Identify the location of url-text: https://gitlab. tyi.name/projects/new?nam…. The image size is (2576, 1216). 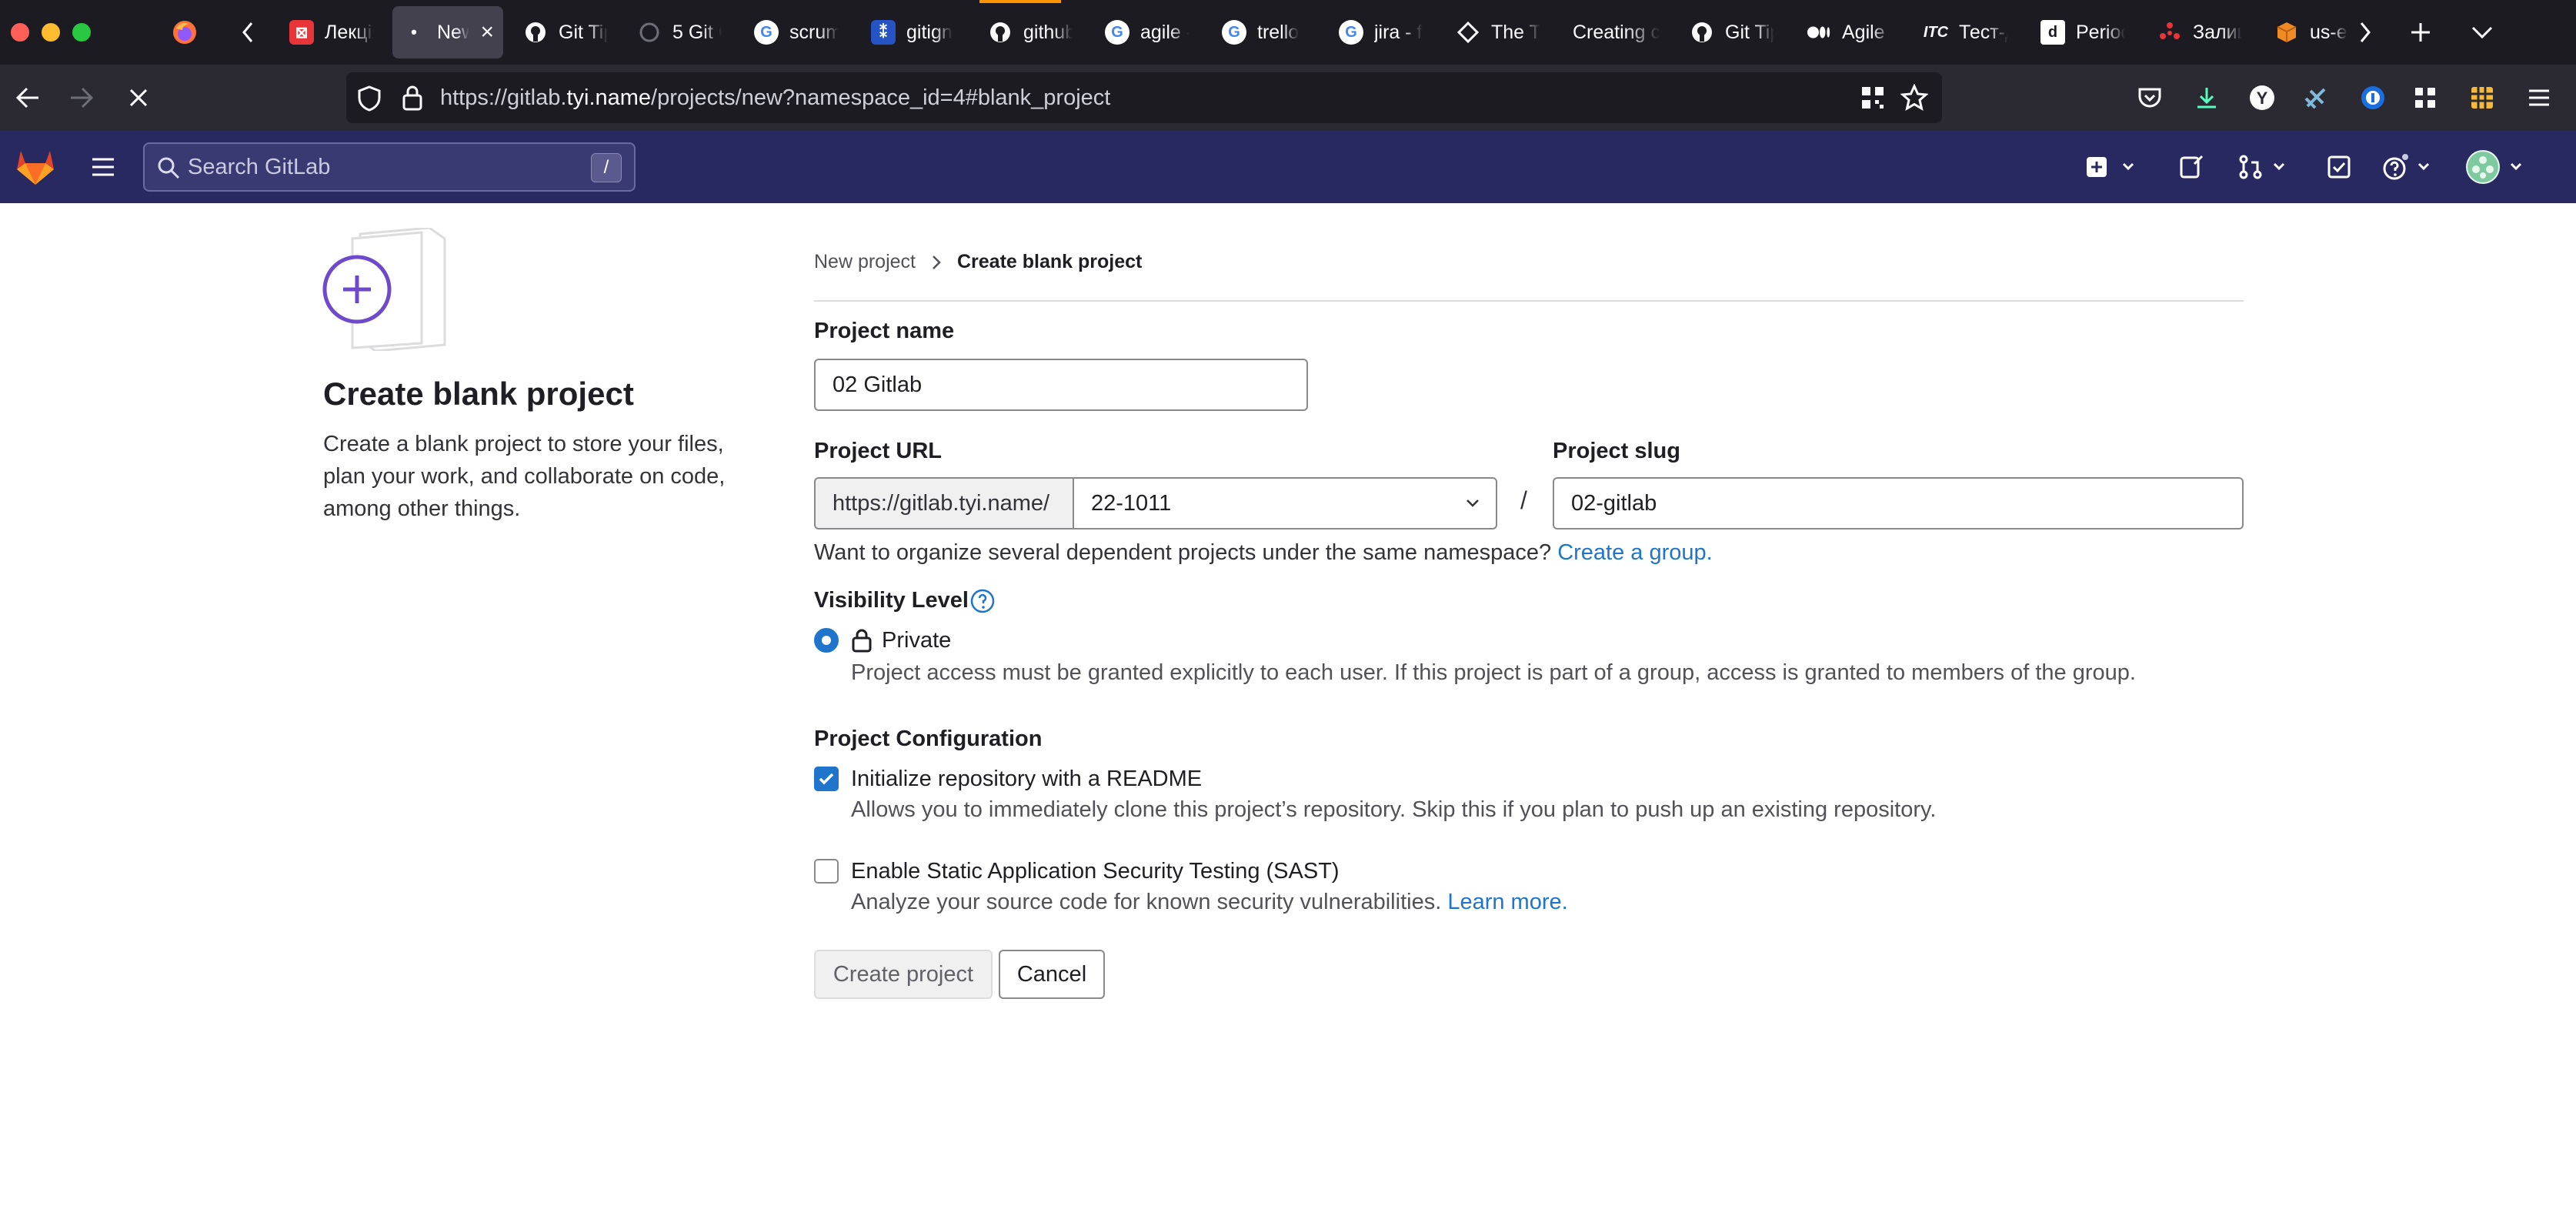
(775, 97).